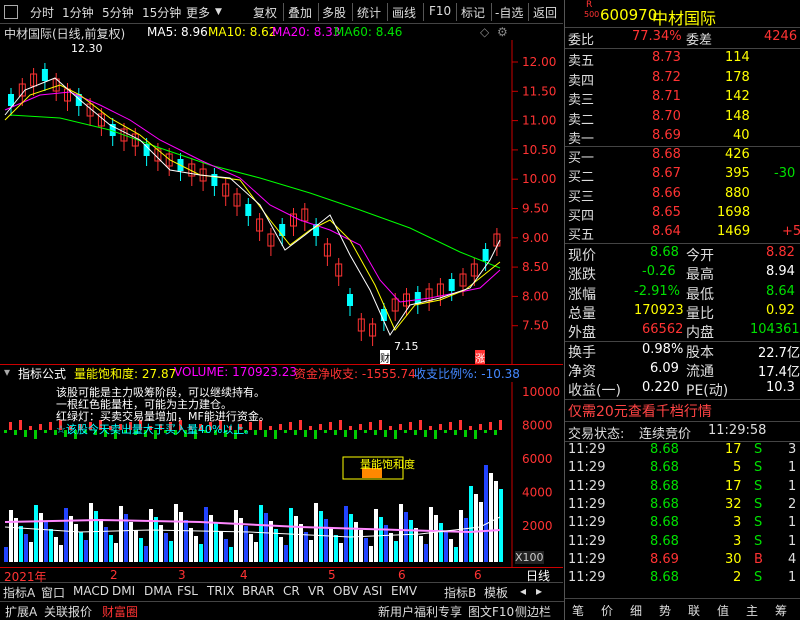  I want to click on wealth-circle-button: 财富圈, so click(120, 611).